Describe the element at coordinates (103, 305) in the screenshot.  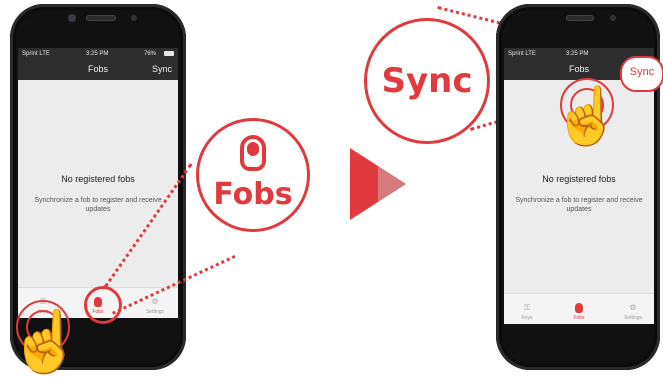
I see `fobs-tab-highlight-ring` at that location.